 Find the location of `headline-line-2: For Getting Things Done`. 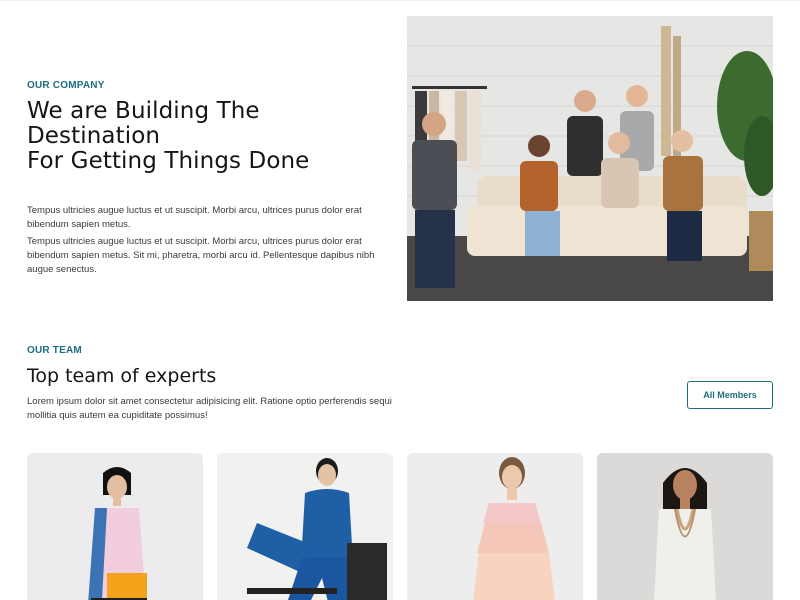

headline-line-2: For Getting Things Done is located at coordinates (168, 161).